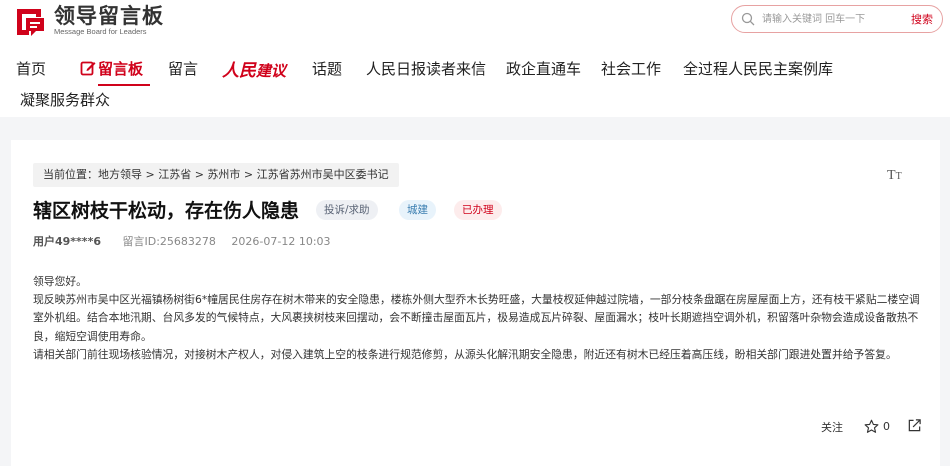 This screenshot has height=466, width=950. I want to click on post-datetime: 2026-07-12 10:03, so click(281, 241).